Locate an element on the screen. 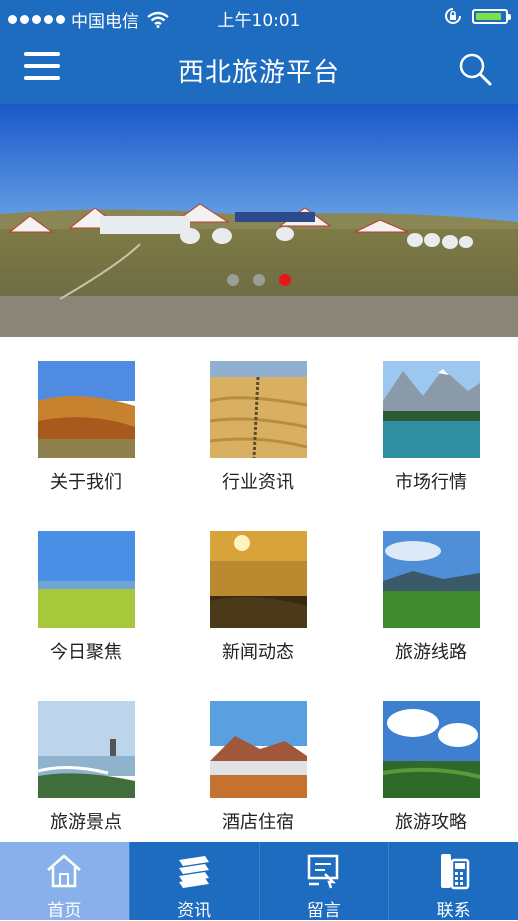 This screenshot has height=921, width=518. message-board-icon is located at coordinates (323, 871).